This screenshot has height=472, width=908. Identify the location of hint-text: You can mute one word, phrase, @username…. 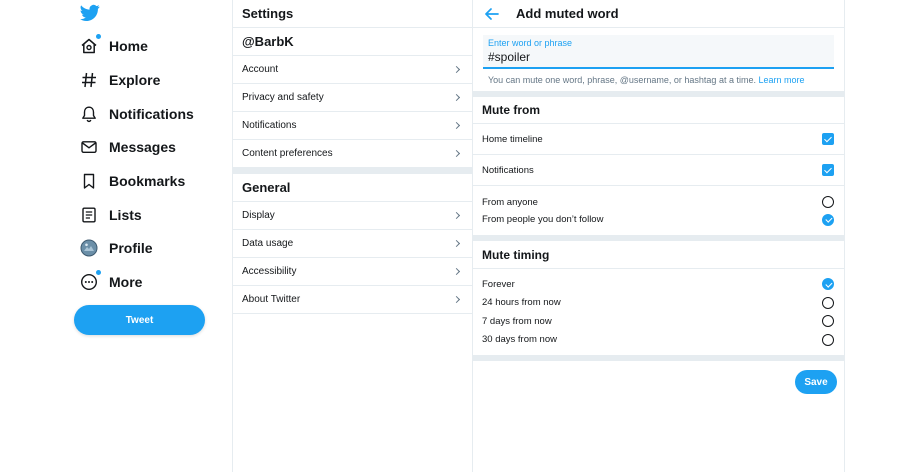
(622, 80).